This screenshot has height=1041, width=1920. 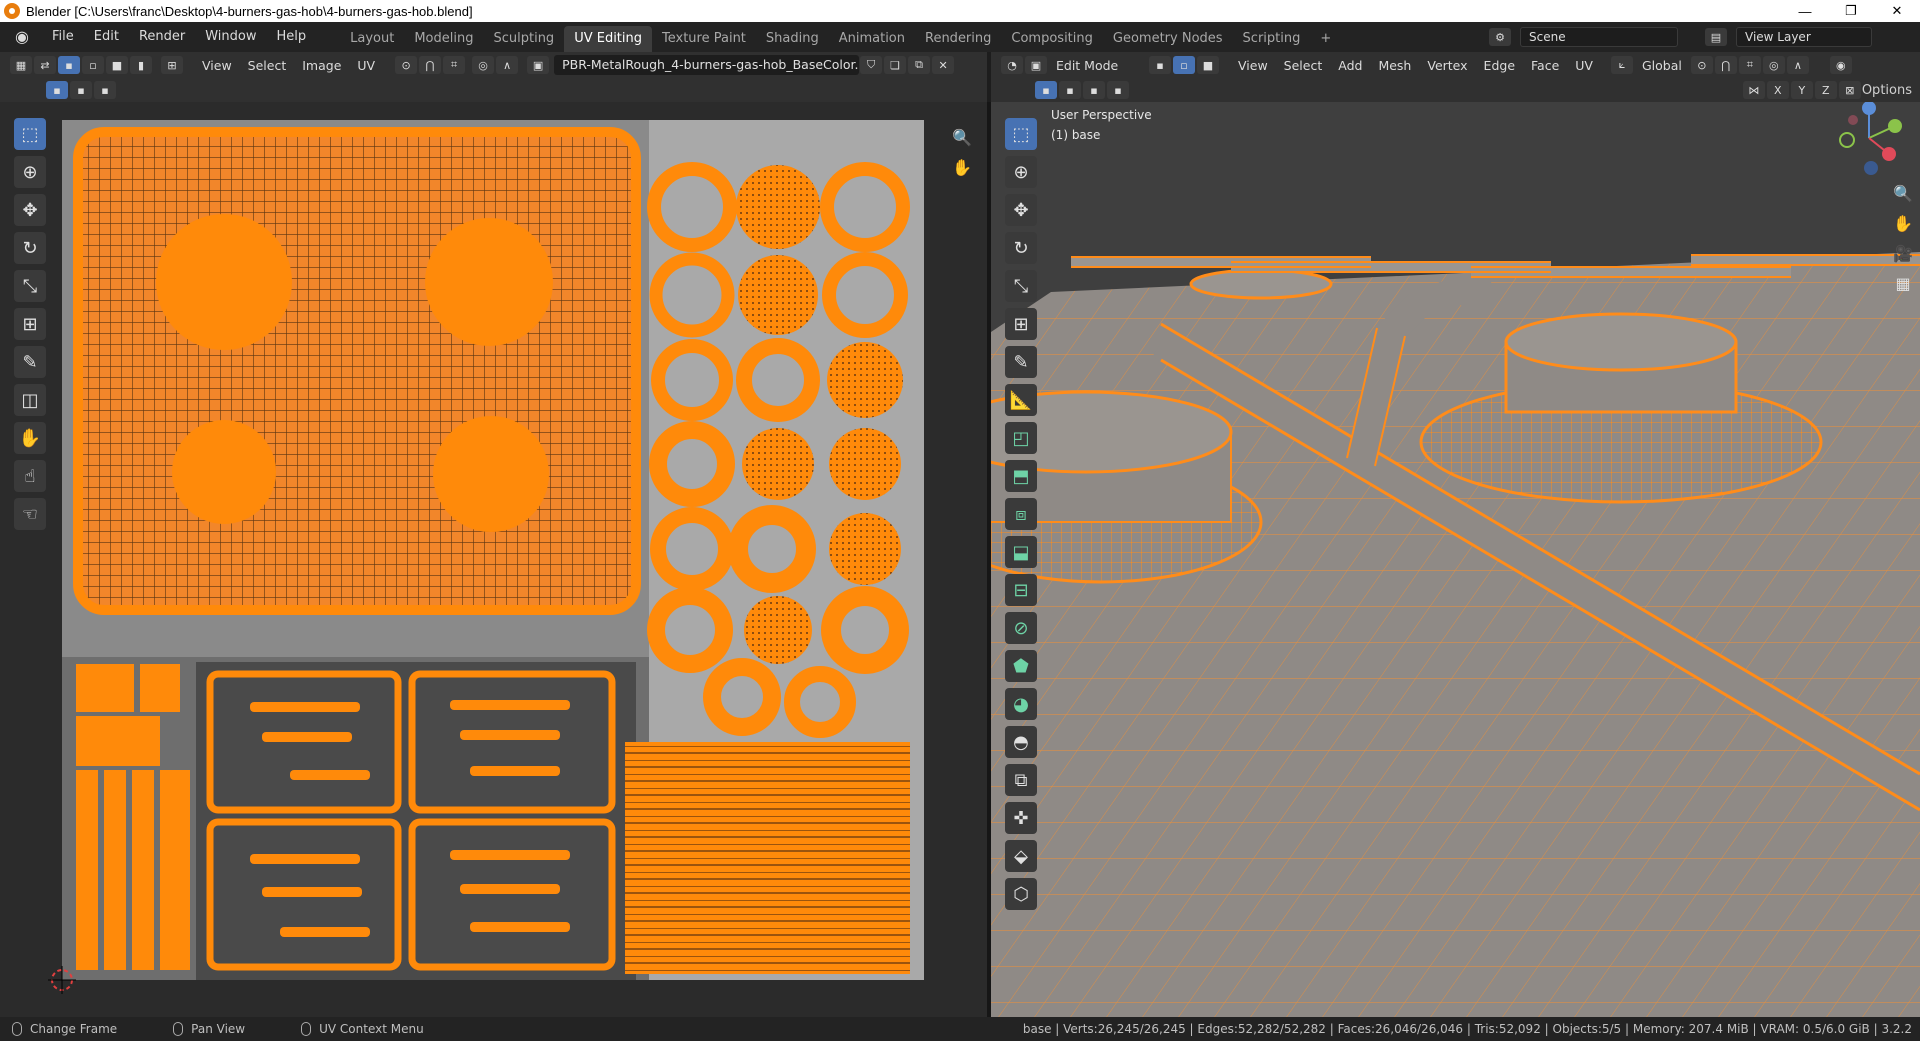 What do you see at coordinates (21, 65) in the screenshot?
I see `editor-type-icon: ▦` at bounding box center [21, 65].